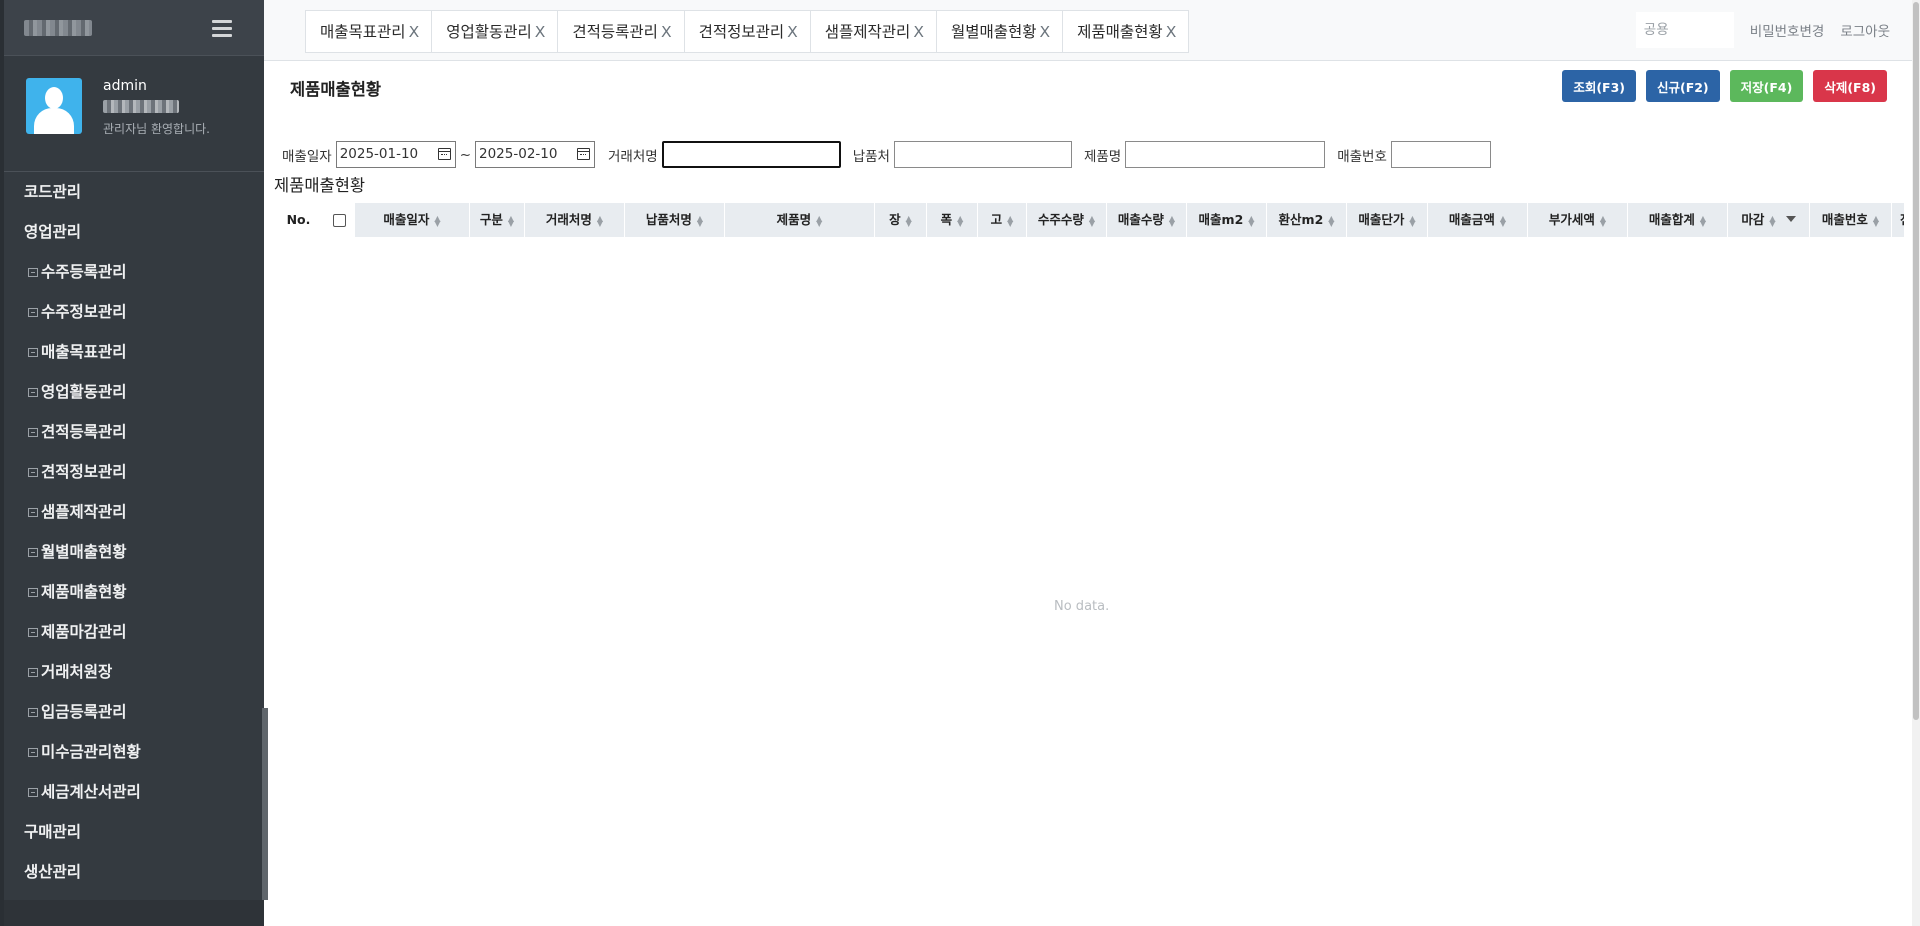 The height and width of the screenshot is (926, 1920). I want to click on sidebar-item: 제품매출현황, so click(134, 592).